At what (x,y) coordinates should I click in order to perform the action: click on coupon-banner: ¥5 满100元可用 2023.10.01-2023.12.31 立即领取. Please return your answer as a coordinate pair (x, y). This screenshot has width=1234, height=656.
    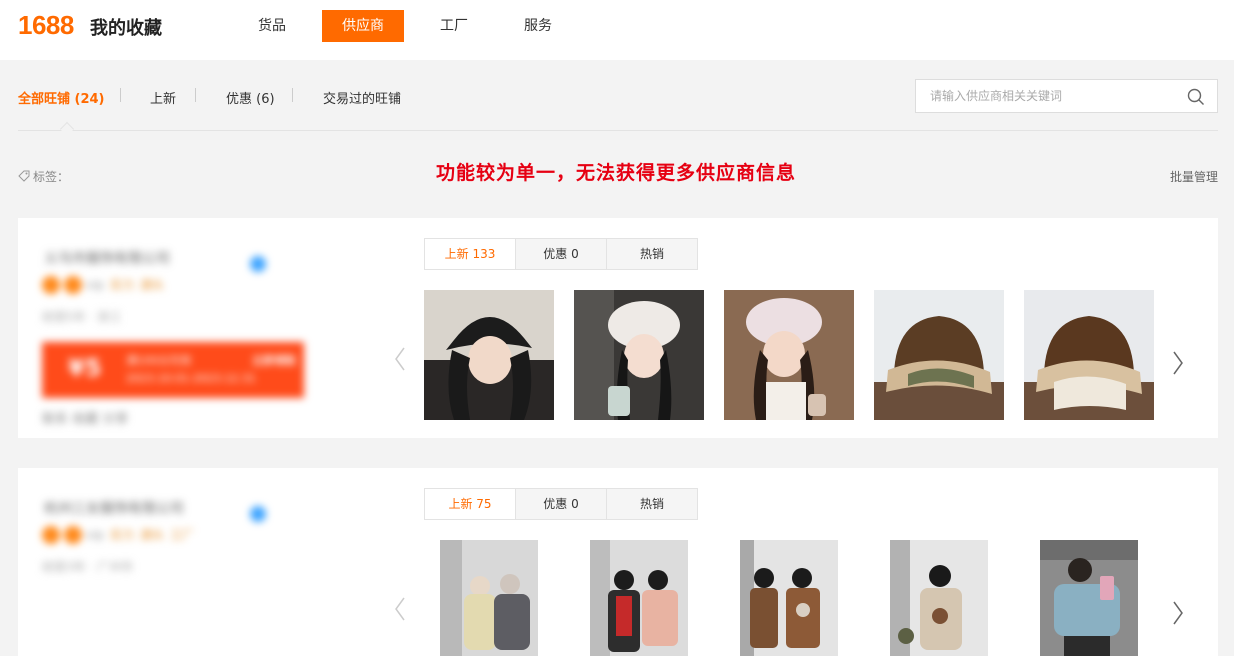
    Looking at the image, I should click on (173, 370).